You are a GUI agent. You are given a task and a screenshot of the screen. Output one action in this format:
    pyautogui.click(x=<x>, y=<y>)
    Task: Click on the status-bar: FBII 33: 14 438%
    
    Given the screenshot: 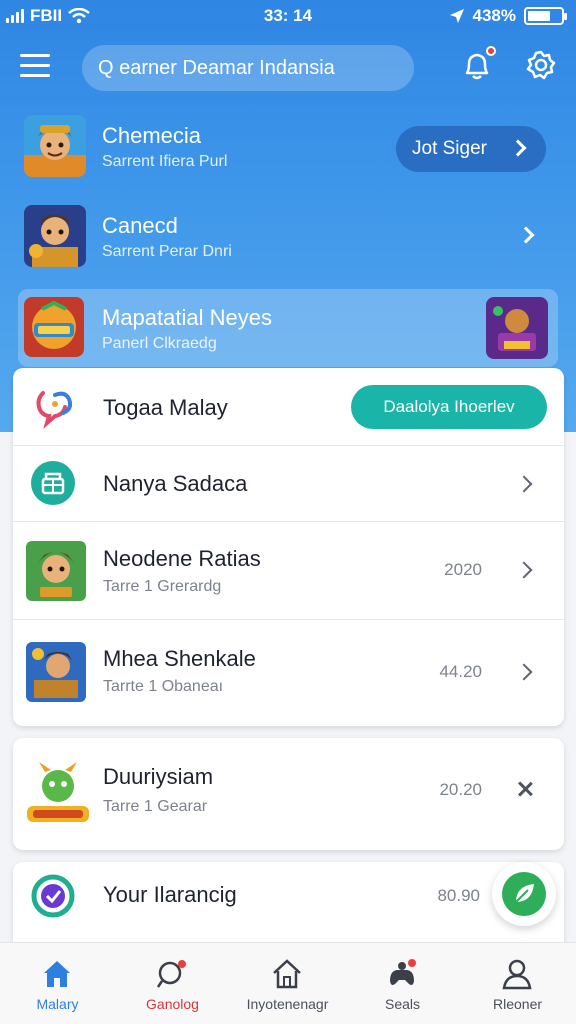 What is the action you would take?
    pyautogui.click(x=288, y=17)
    